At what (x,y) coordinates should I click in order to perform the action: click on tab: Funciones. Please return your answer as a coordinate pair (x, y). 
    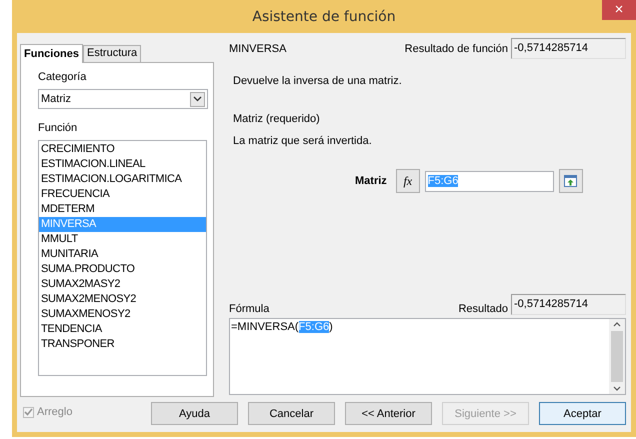
    Looking at the image, I should click on (52, 53).